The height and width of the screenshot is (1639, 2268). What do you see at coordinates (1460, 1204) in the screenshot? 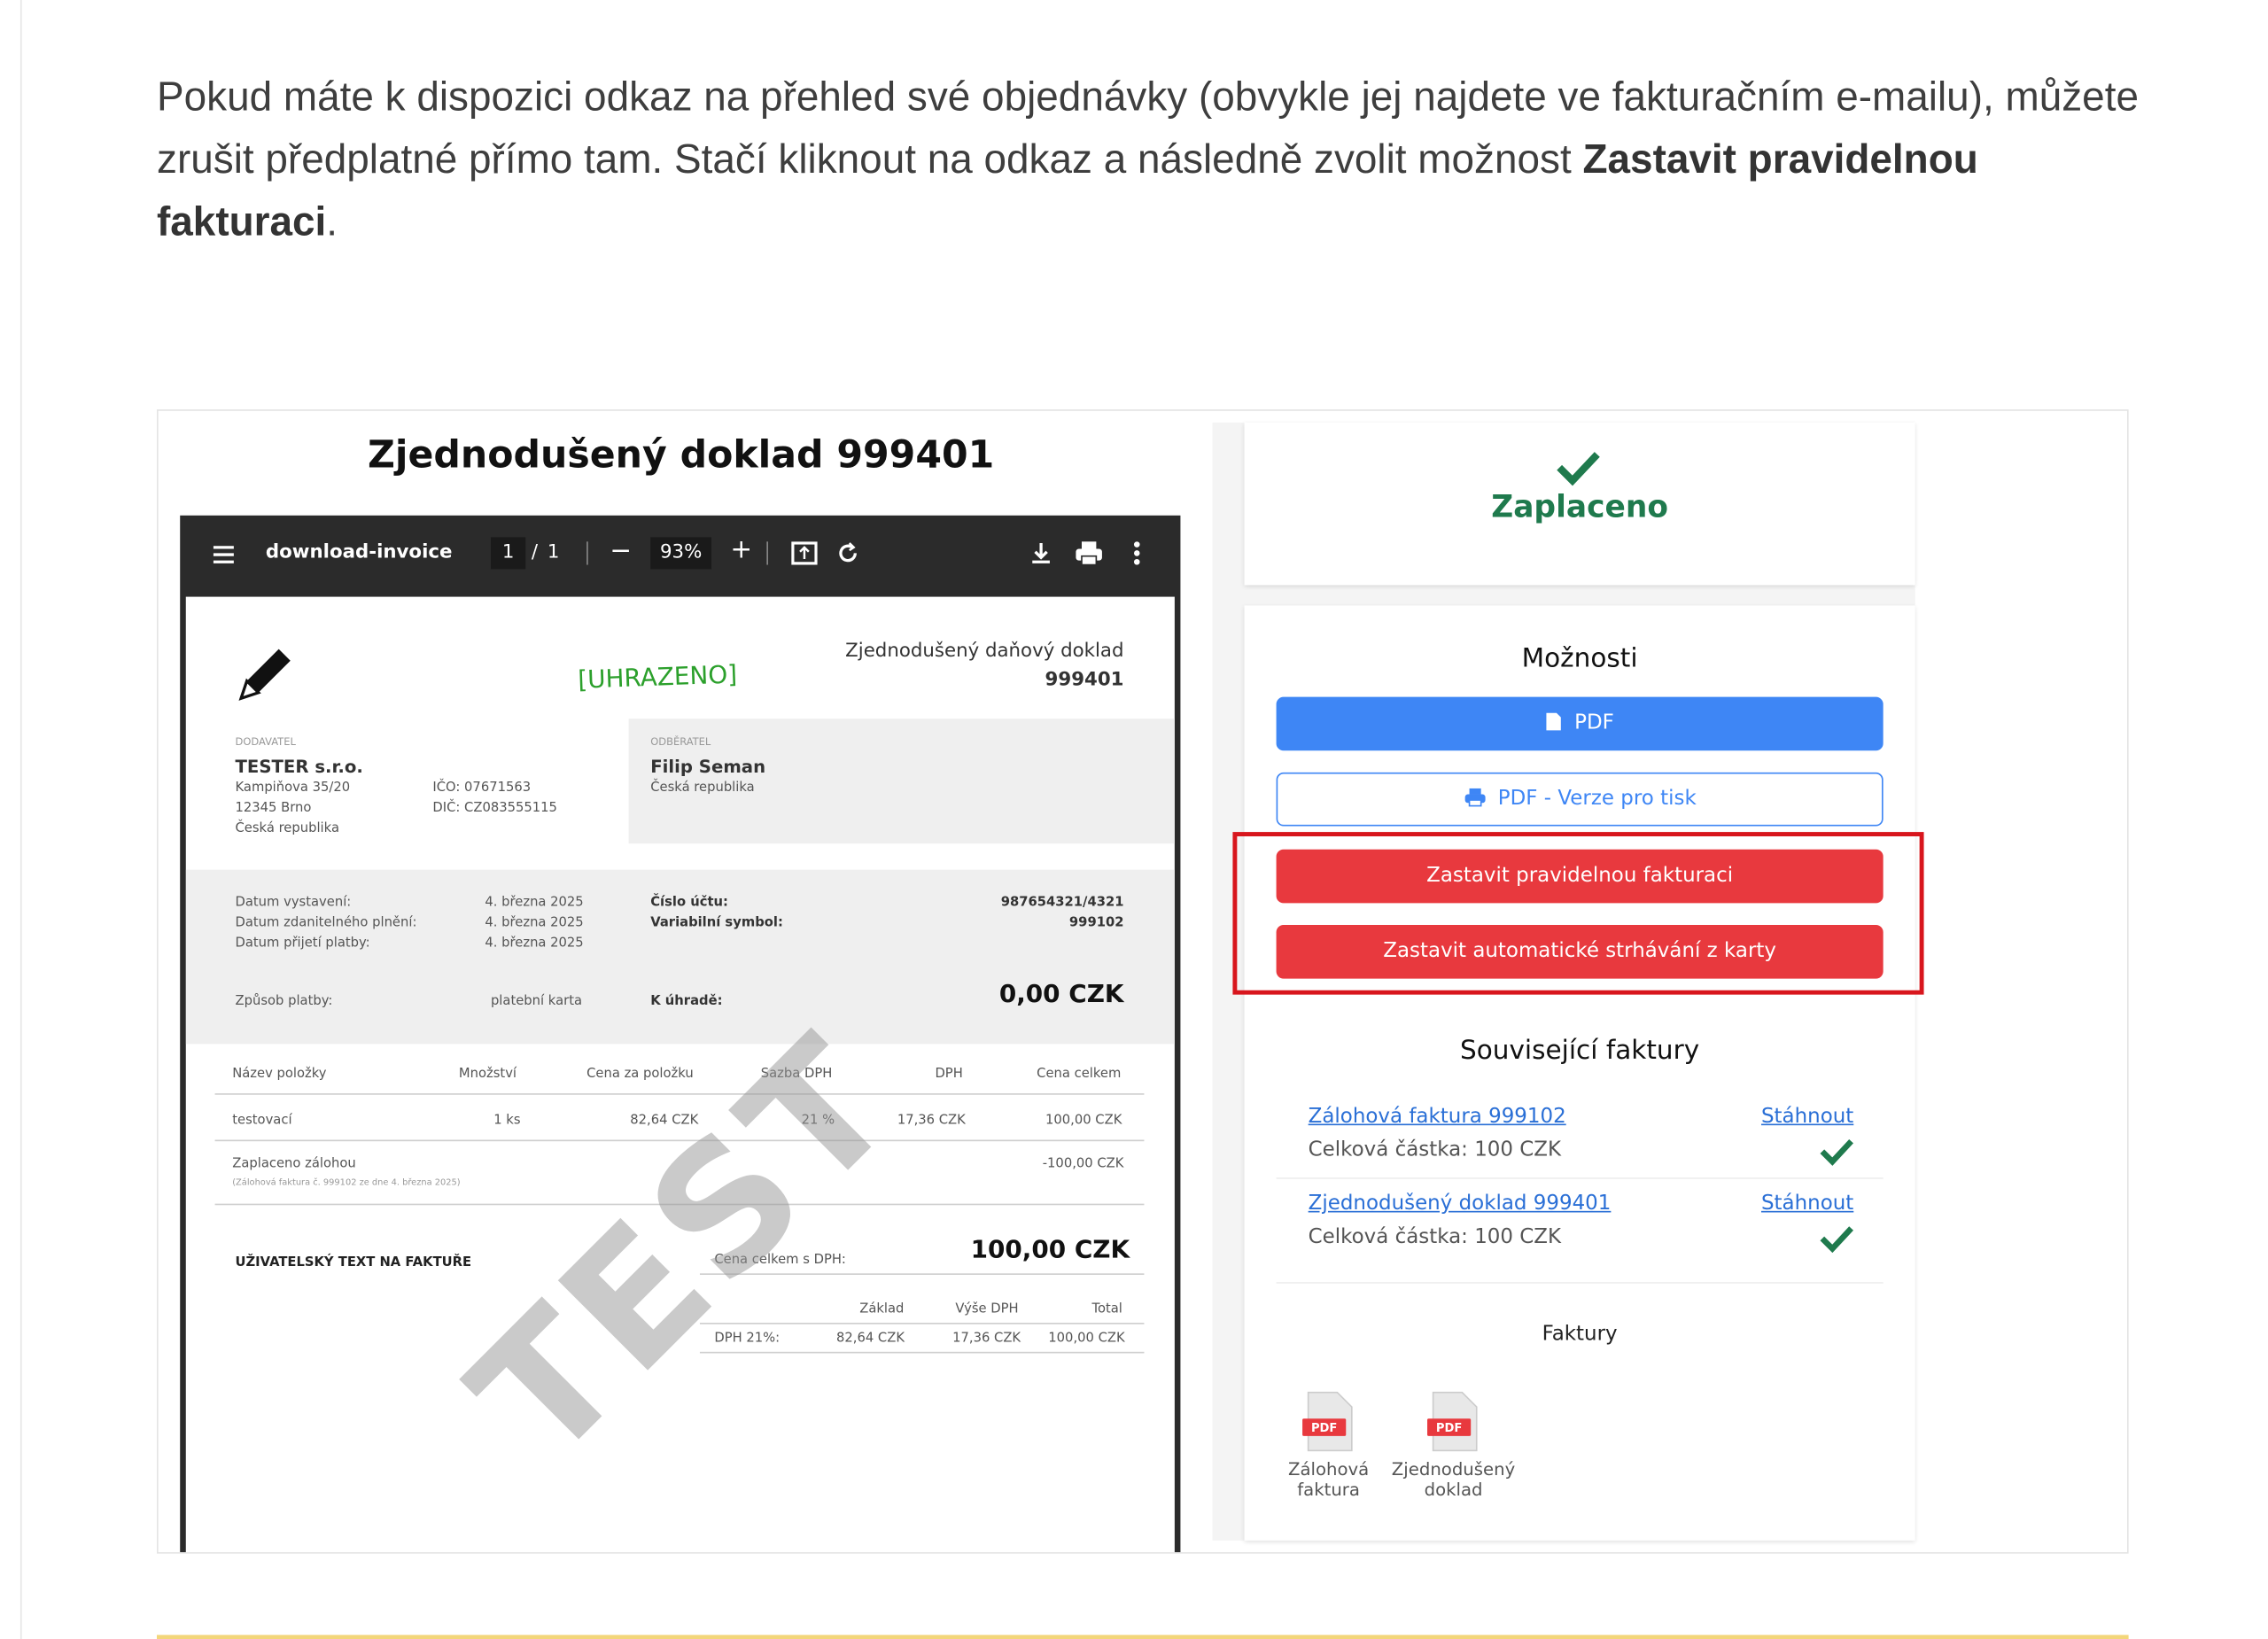
I see `related-link-2: Zjednodušený doklad 999401` at bounding box center [1460, 1204].